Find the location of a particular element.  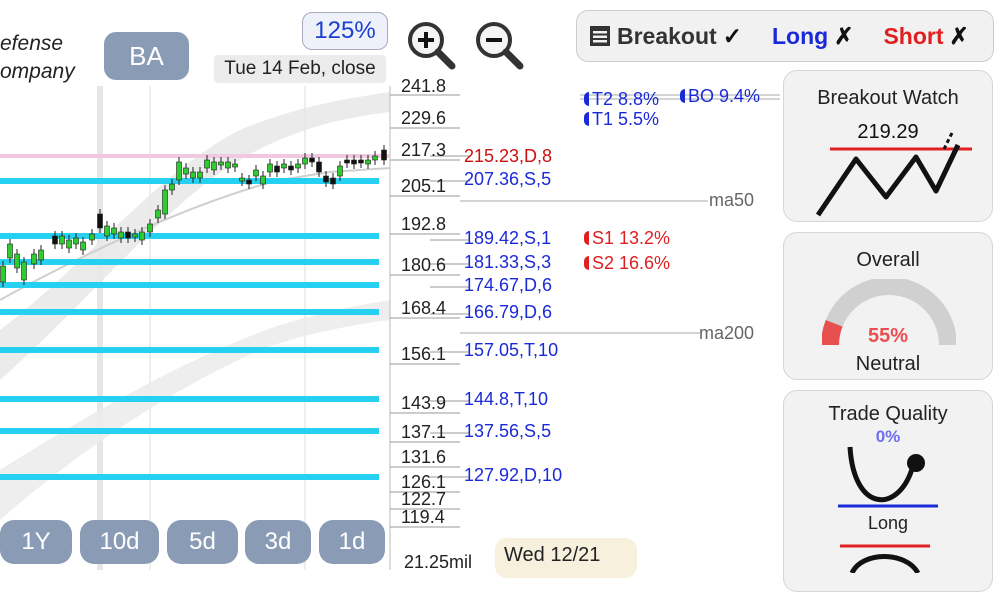

ma50-label: ma50 is located at coordinates (732, 200).